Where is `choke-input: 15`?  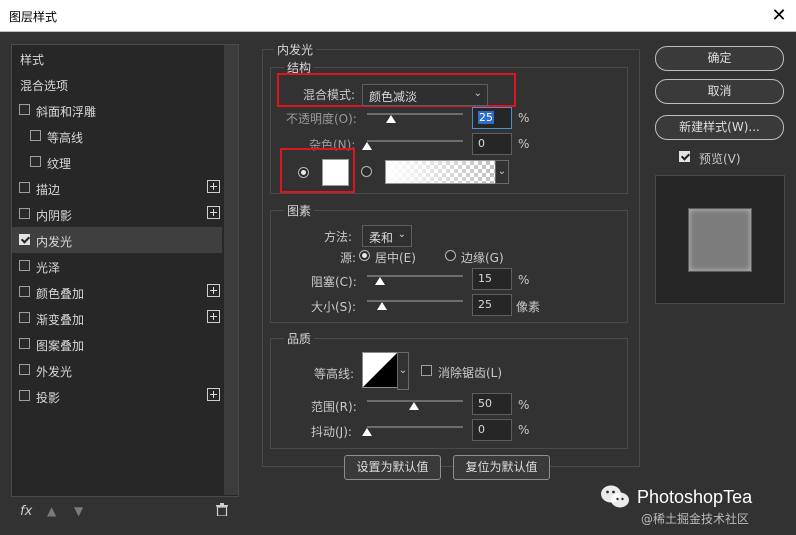
choke-input: 15 is located at coordinates (492, 279).